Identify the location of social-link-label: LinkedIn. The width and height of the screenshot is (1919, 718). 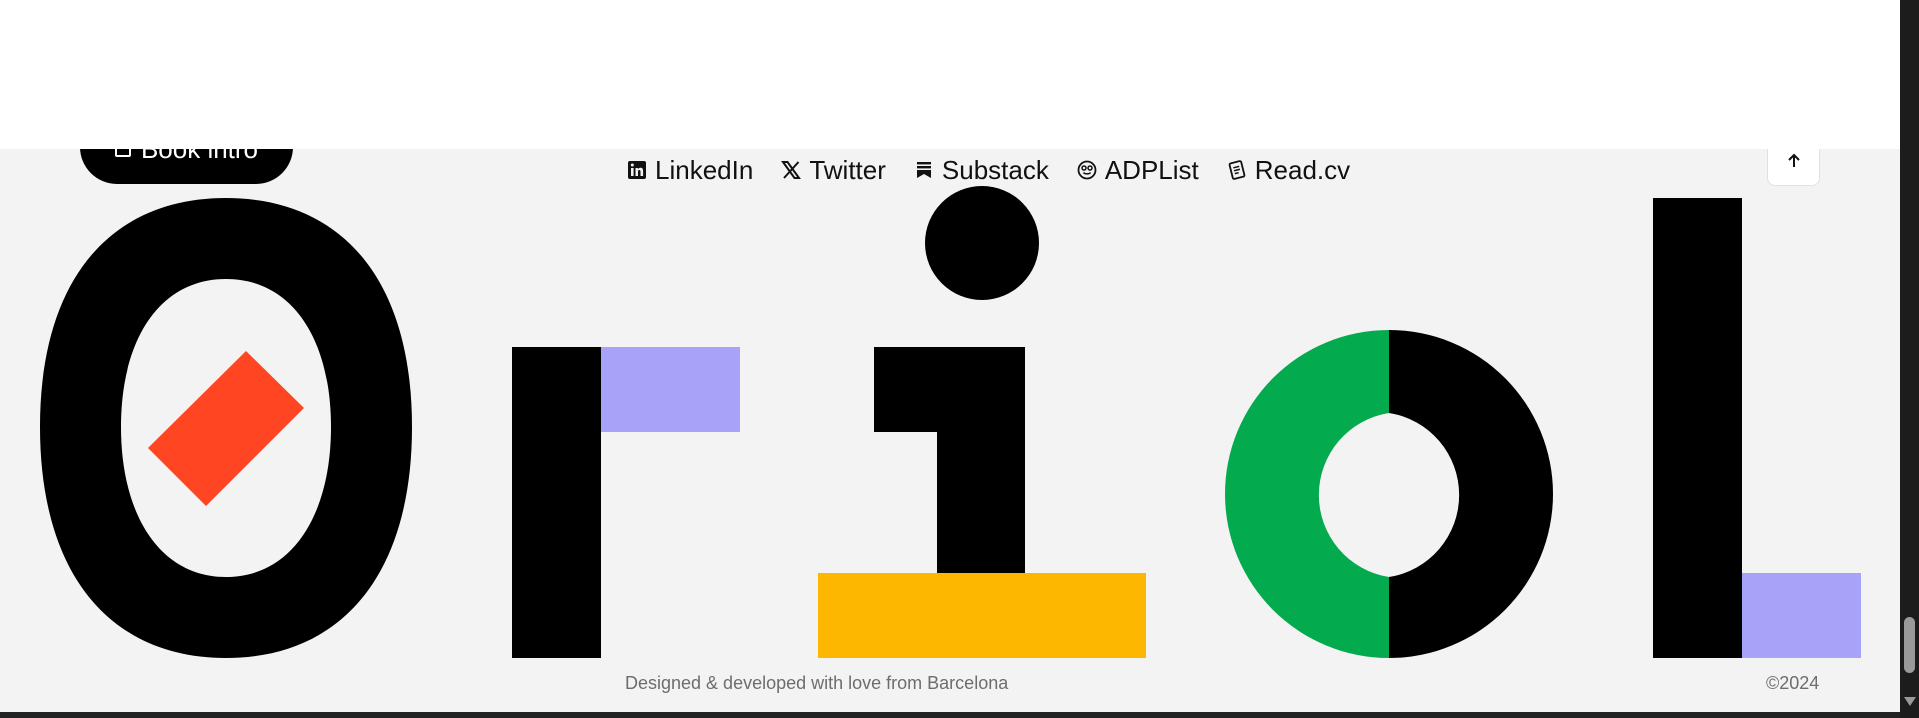
(704, 169).